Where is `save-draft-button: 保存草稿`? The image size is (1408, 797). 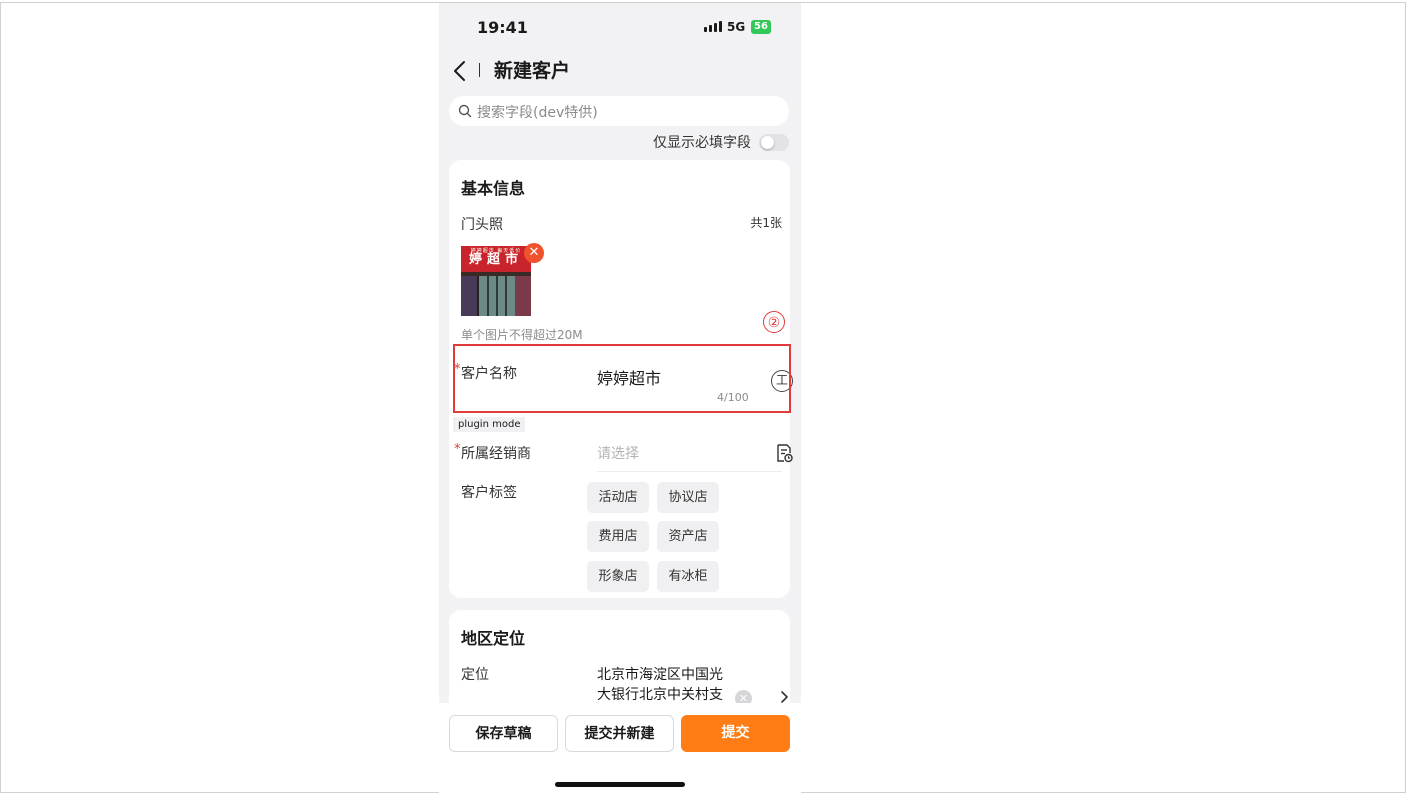
save-draft-button: 保存草稿 is located at coordinates (503, 733).